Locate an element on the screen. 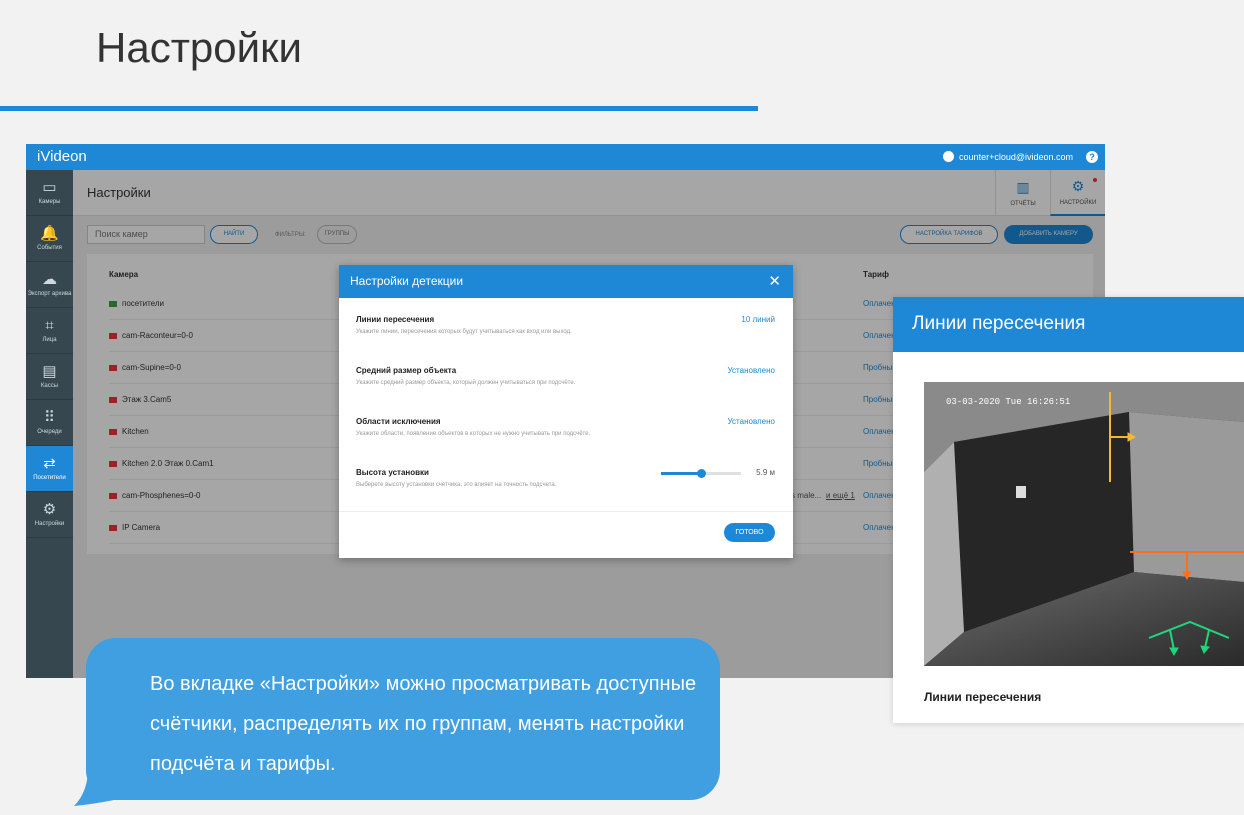 Image resolution: width=1244 pixels, height=815 pixels. help-icon: ? is located at coordinates (1092, 157).